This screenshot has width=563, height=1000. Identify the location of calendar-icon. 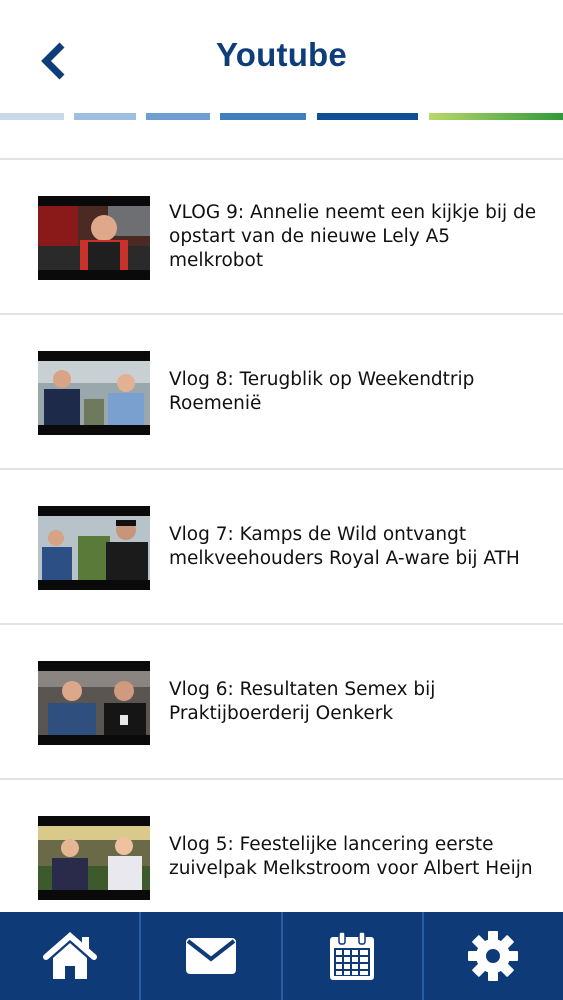
(352, 955).